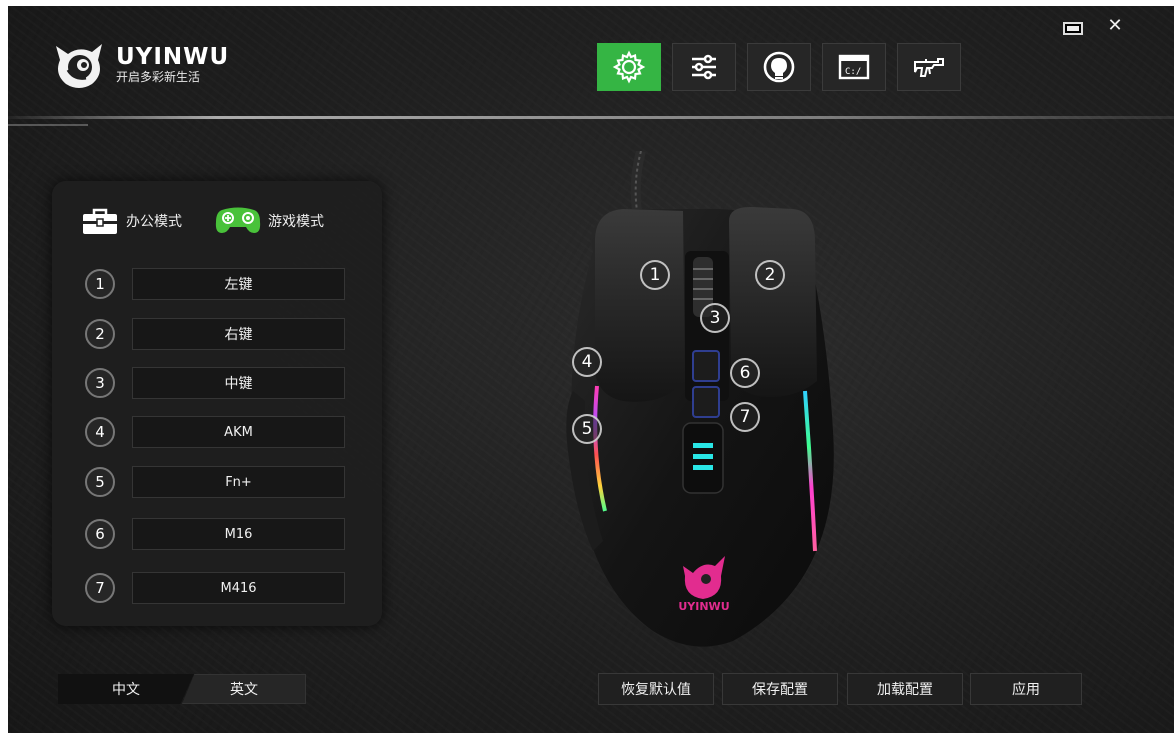  I want to click on header-divider-accent, so click(48, 125).